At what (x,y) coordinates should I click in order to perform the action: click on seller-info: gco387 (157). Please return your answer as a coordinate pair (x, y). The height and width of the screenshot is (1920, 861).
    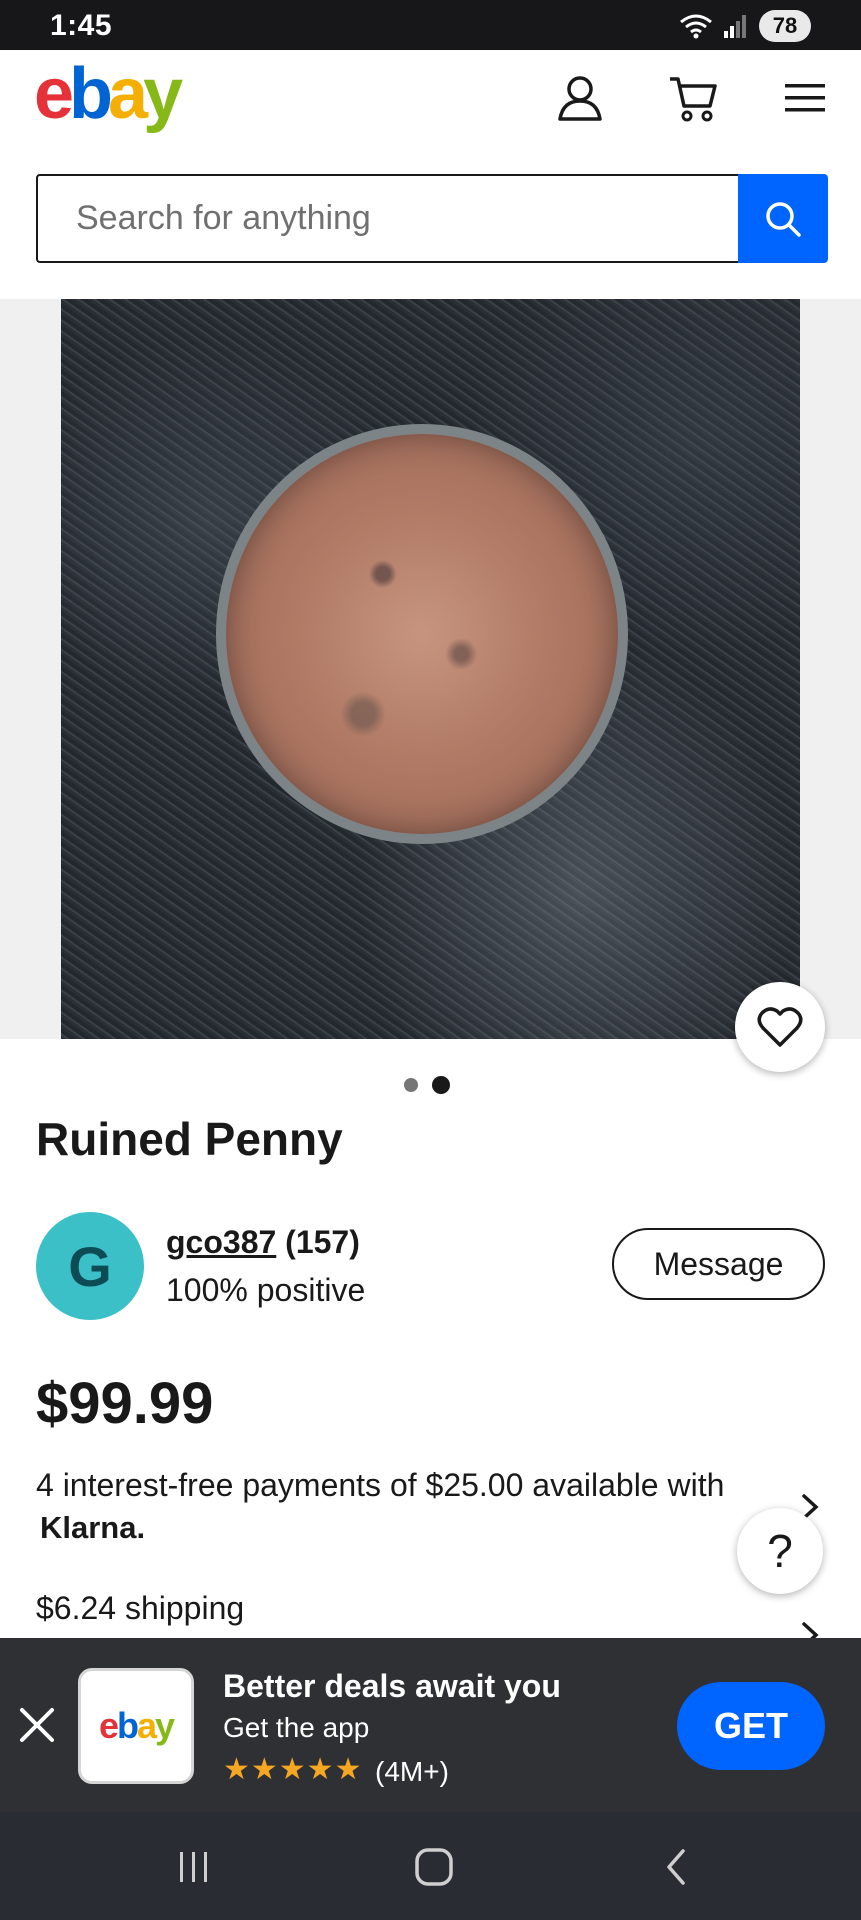
    Looking at the image, I should click on (263, 1242).